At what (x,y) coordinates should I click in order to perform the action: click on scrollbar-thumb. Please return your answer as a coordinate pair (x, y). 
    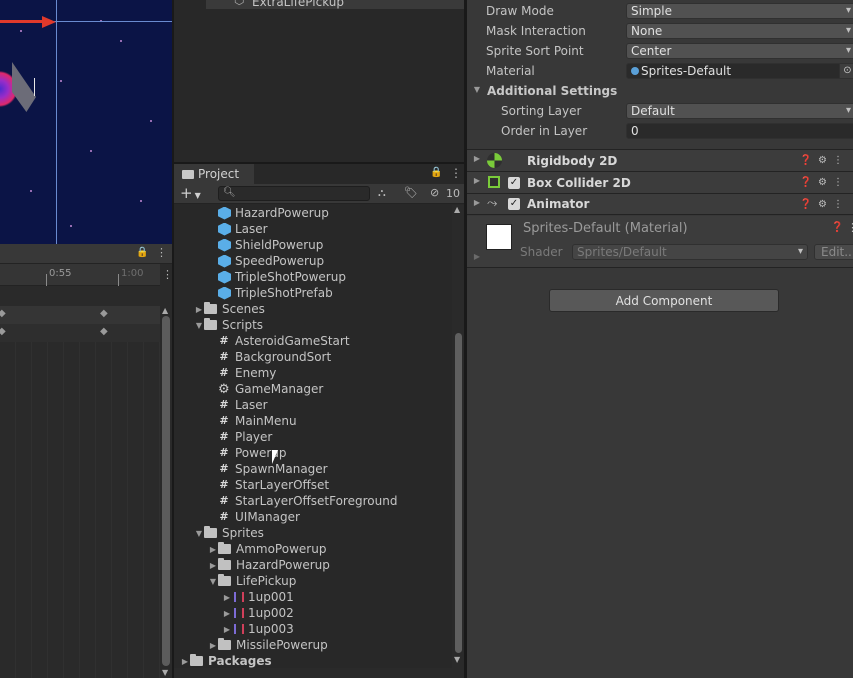
    Looking at the image, I should click on (458, 493).